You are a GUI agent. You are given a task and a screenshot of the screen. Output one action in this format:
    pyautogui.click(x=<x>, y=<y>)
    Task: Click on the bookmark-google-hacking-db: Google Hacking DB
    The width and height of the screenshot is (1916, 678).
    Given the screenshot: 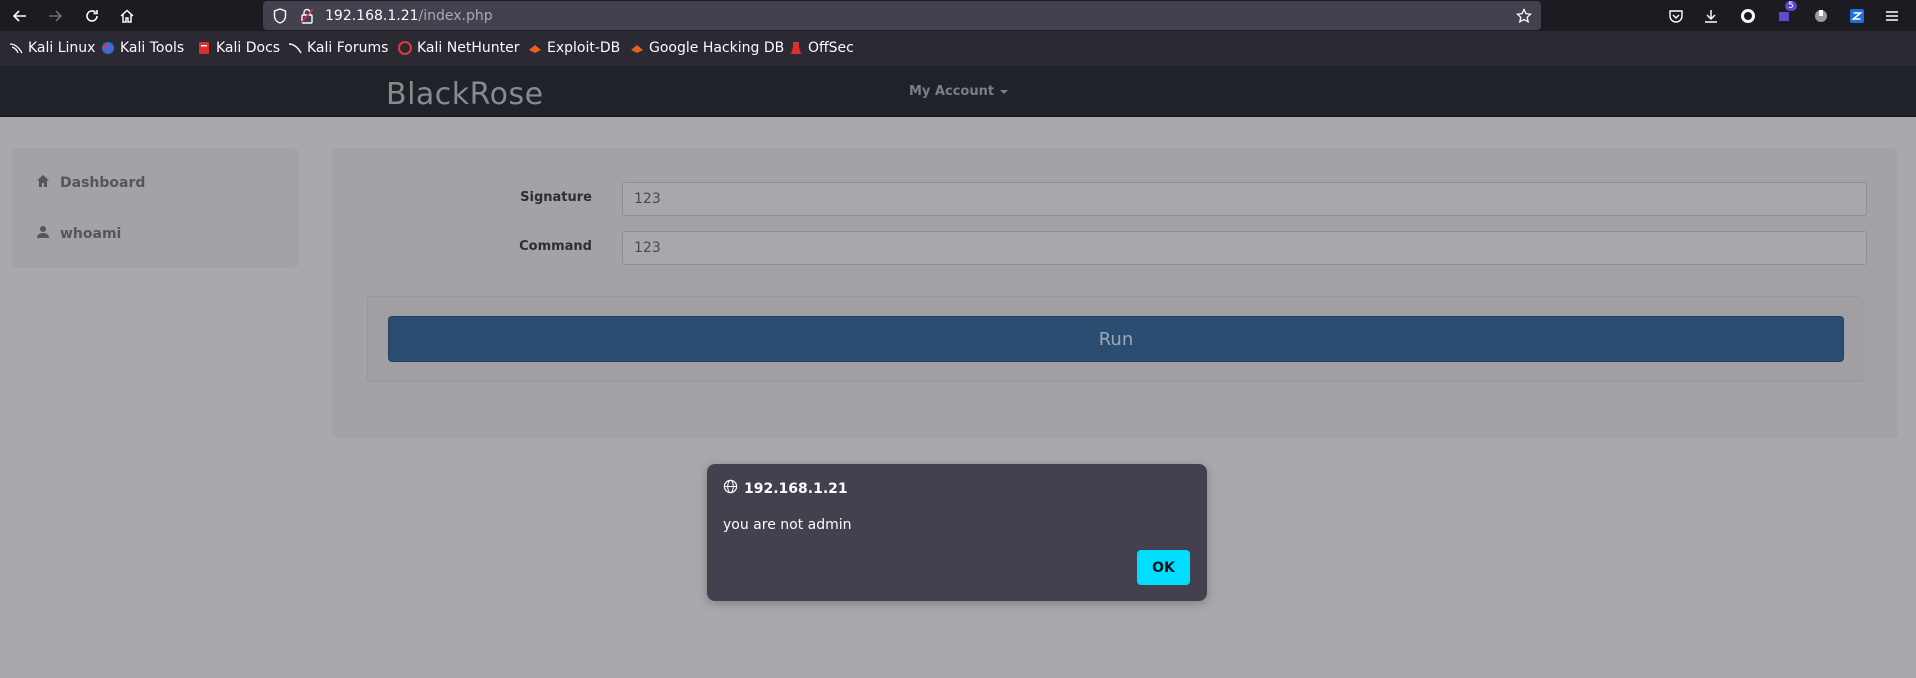 What is the action you would take?
    pyautogui.click(x=707, y=48)
    